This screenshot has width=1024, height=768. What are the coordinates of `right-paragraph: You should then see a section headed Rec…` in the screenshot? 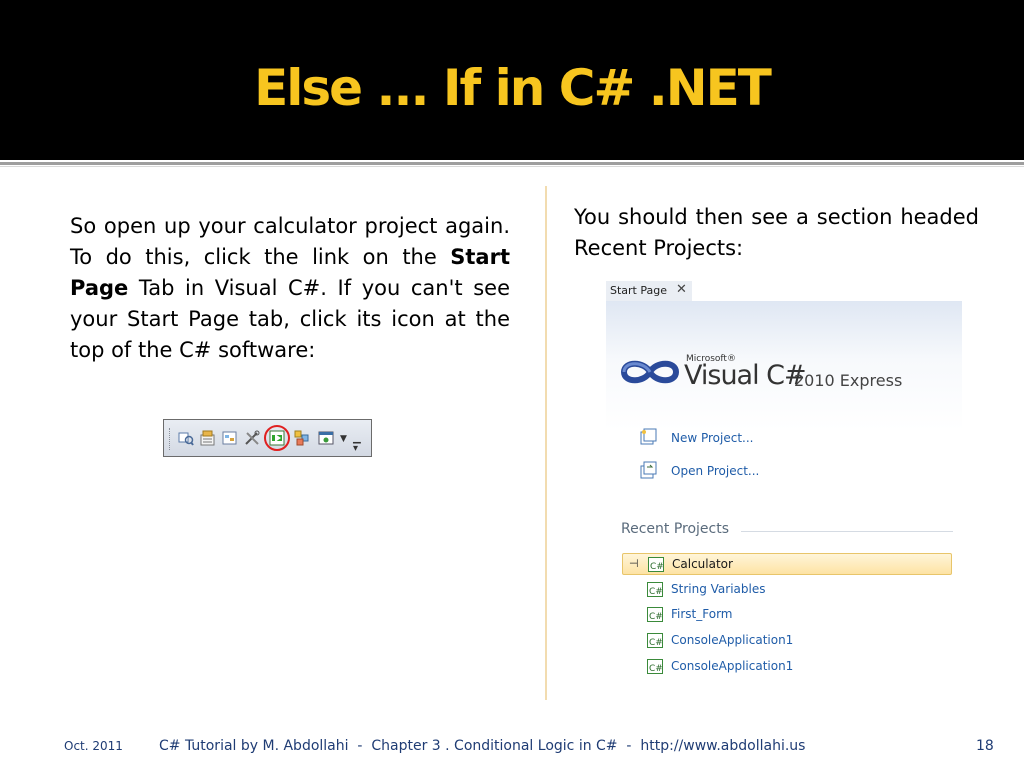 It's located at (776, 232).